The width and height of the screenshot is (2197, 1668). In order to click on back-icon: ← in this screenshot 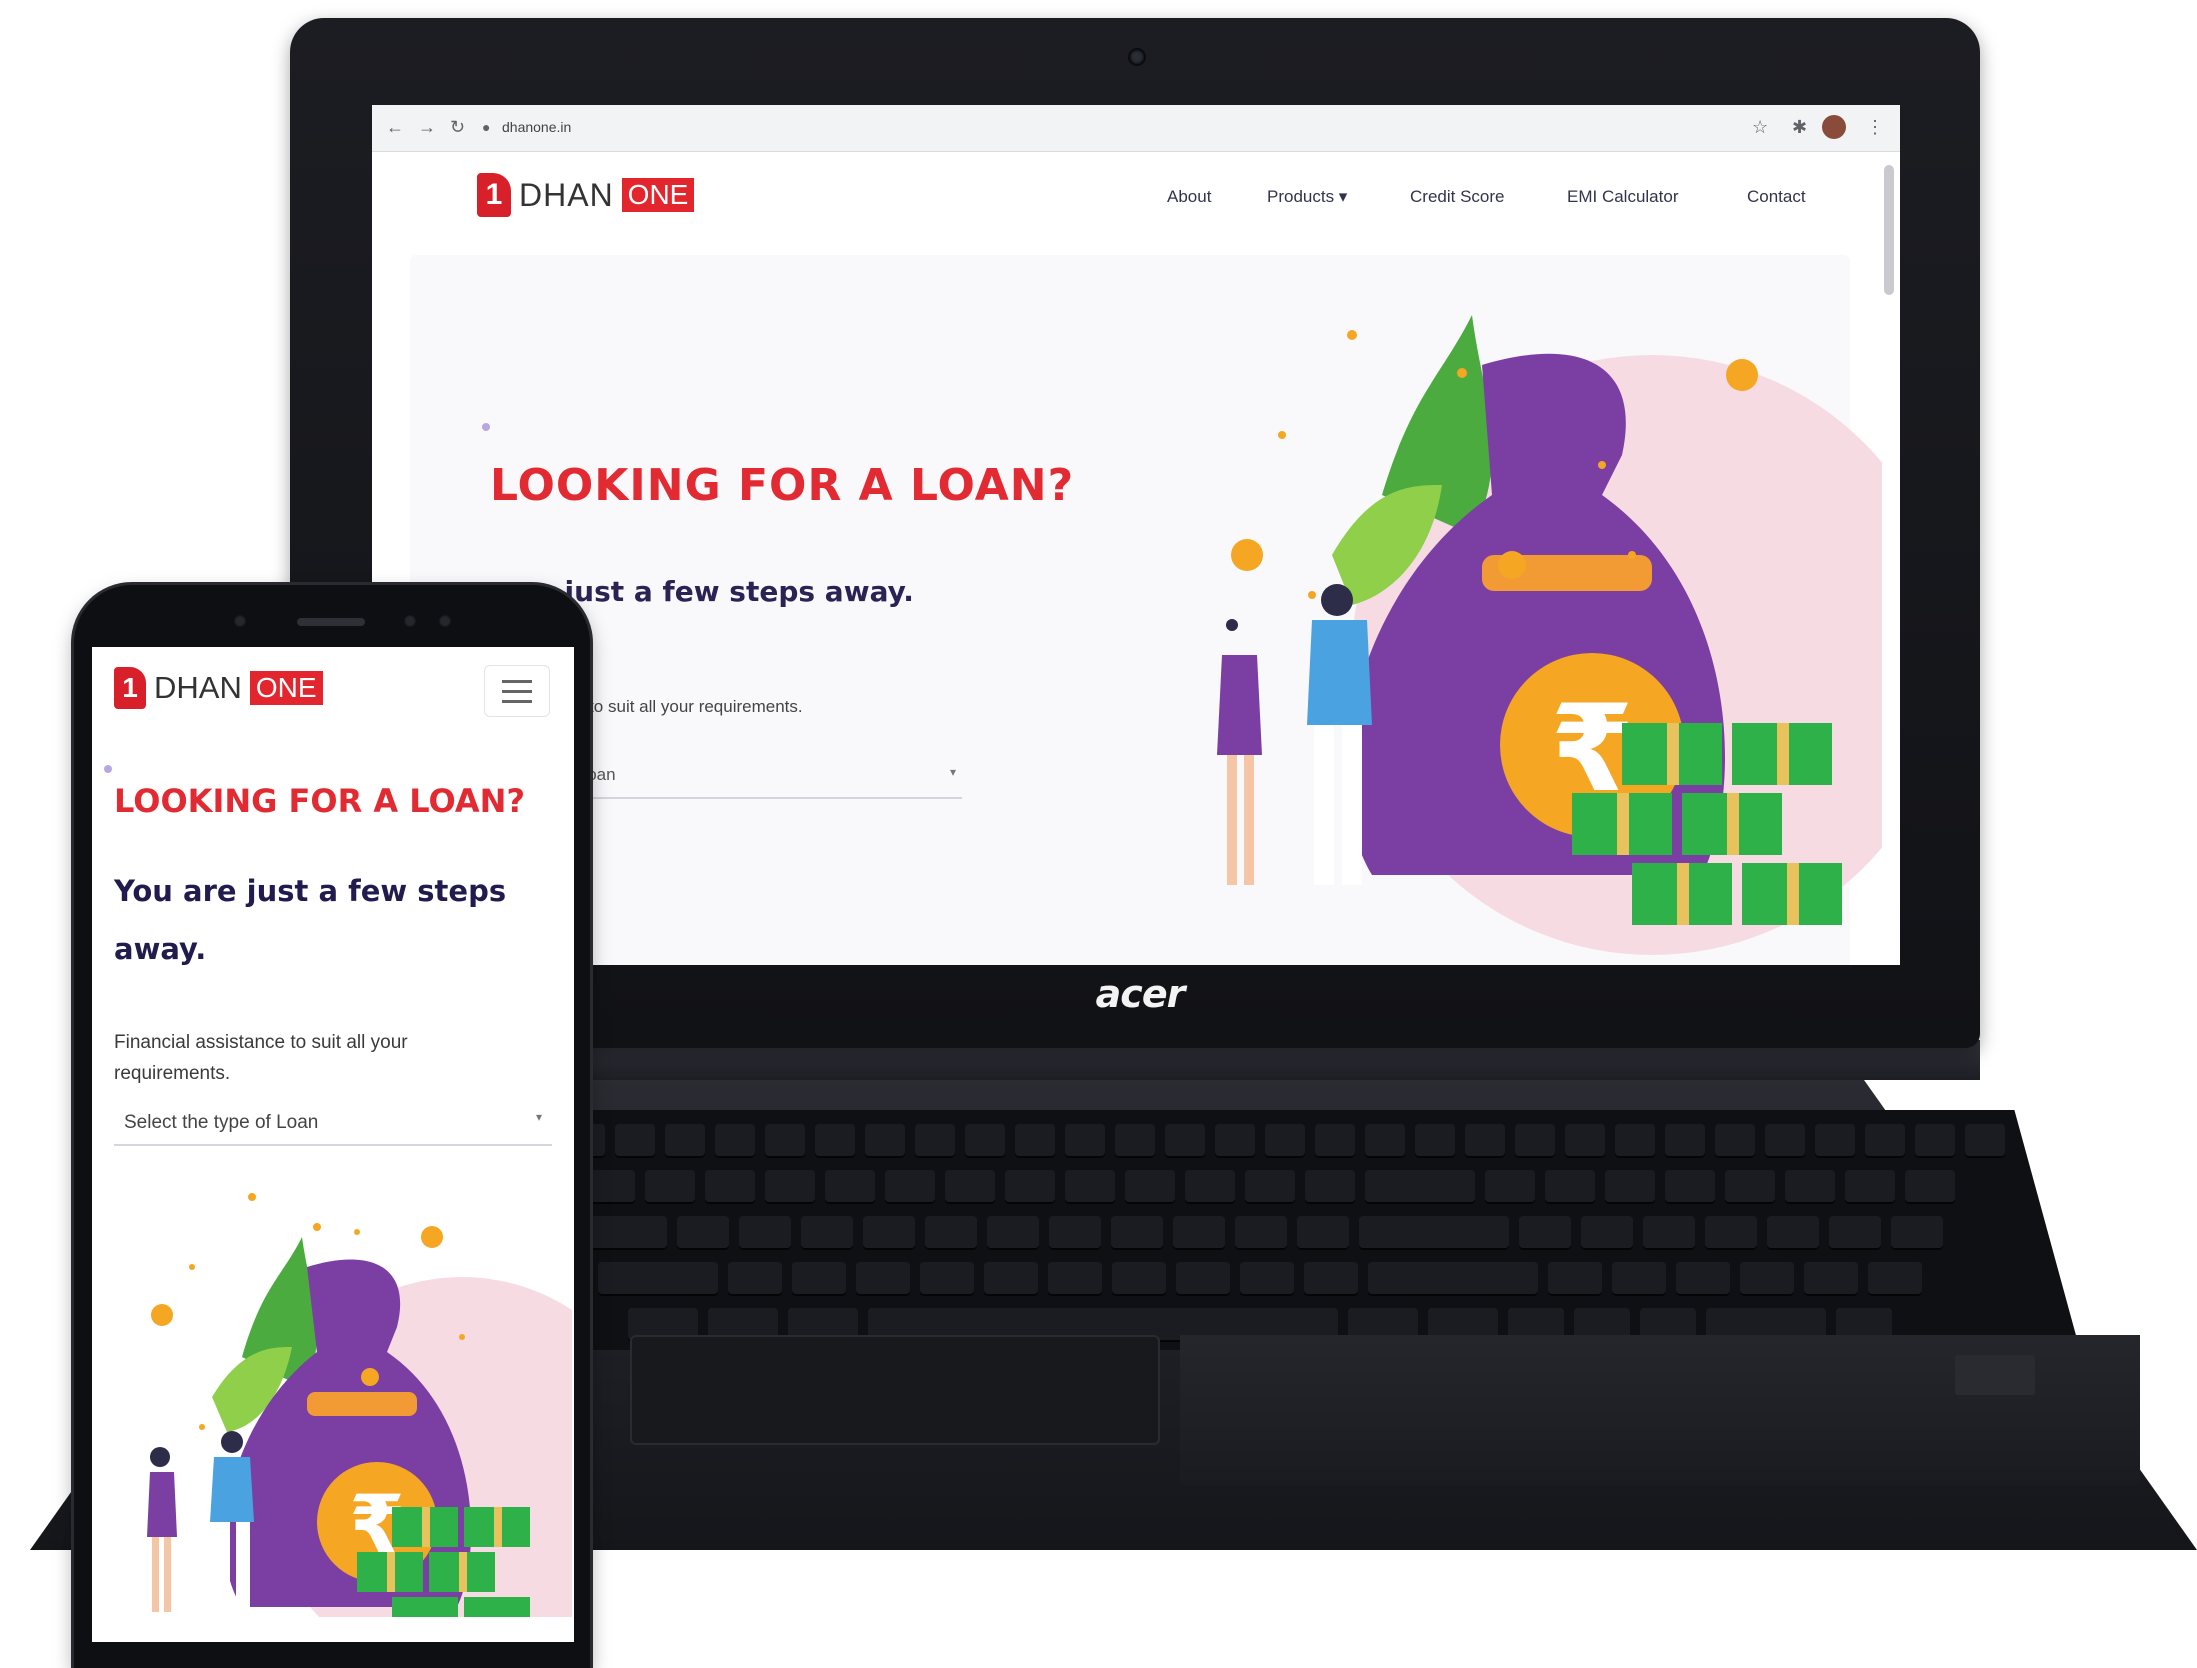, I will do `click(395, 127)`.